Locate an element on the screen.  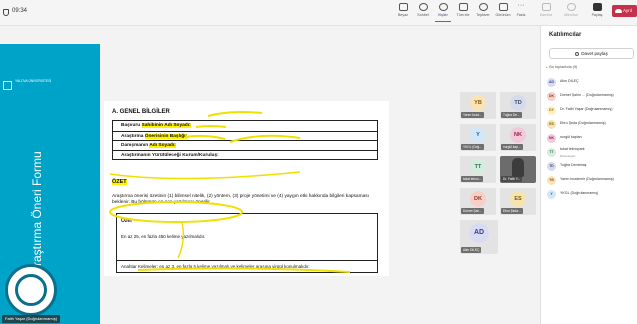
list-item: Y YKGL (Doğrulanmamış) is located at coordinates (591, 195).